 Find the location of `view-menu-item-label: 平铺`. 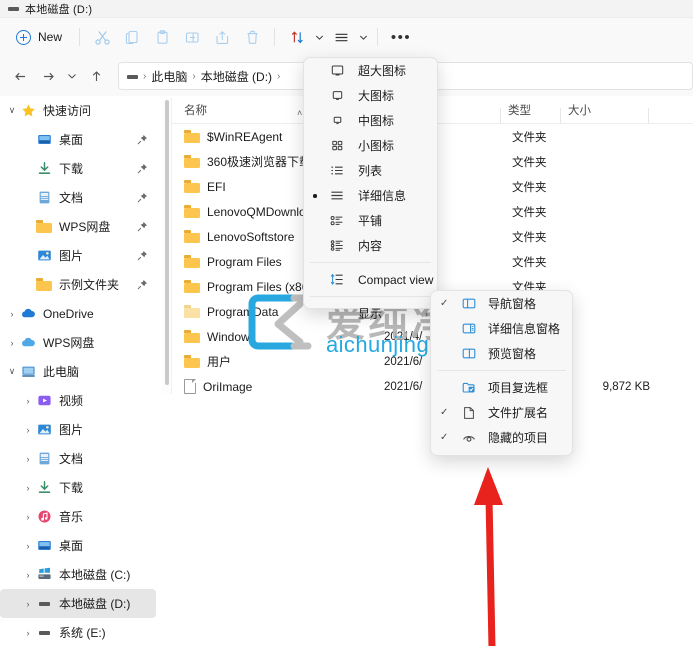

view-menu-item-label: 平铺 is located at coordinates (370, 221).